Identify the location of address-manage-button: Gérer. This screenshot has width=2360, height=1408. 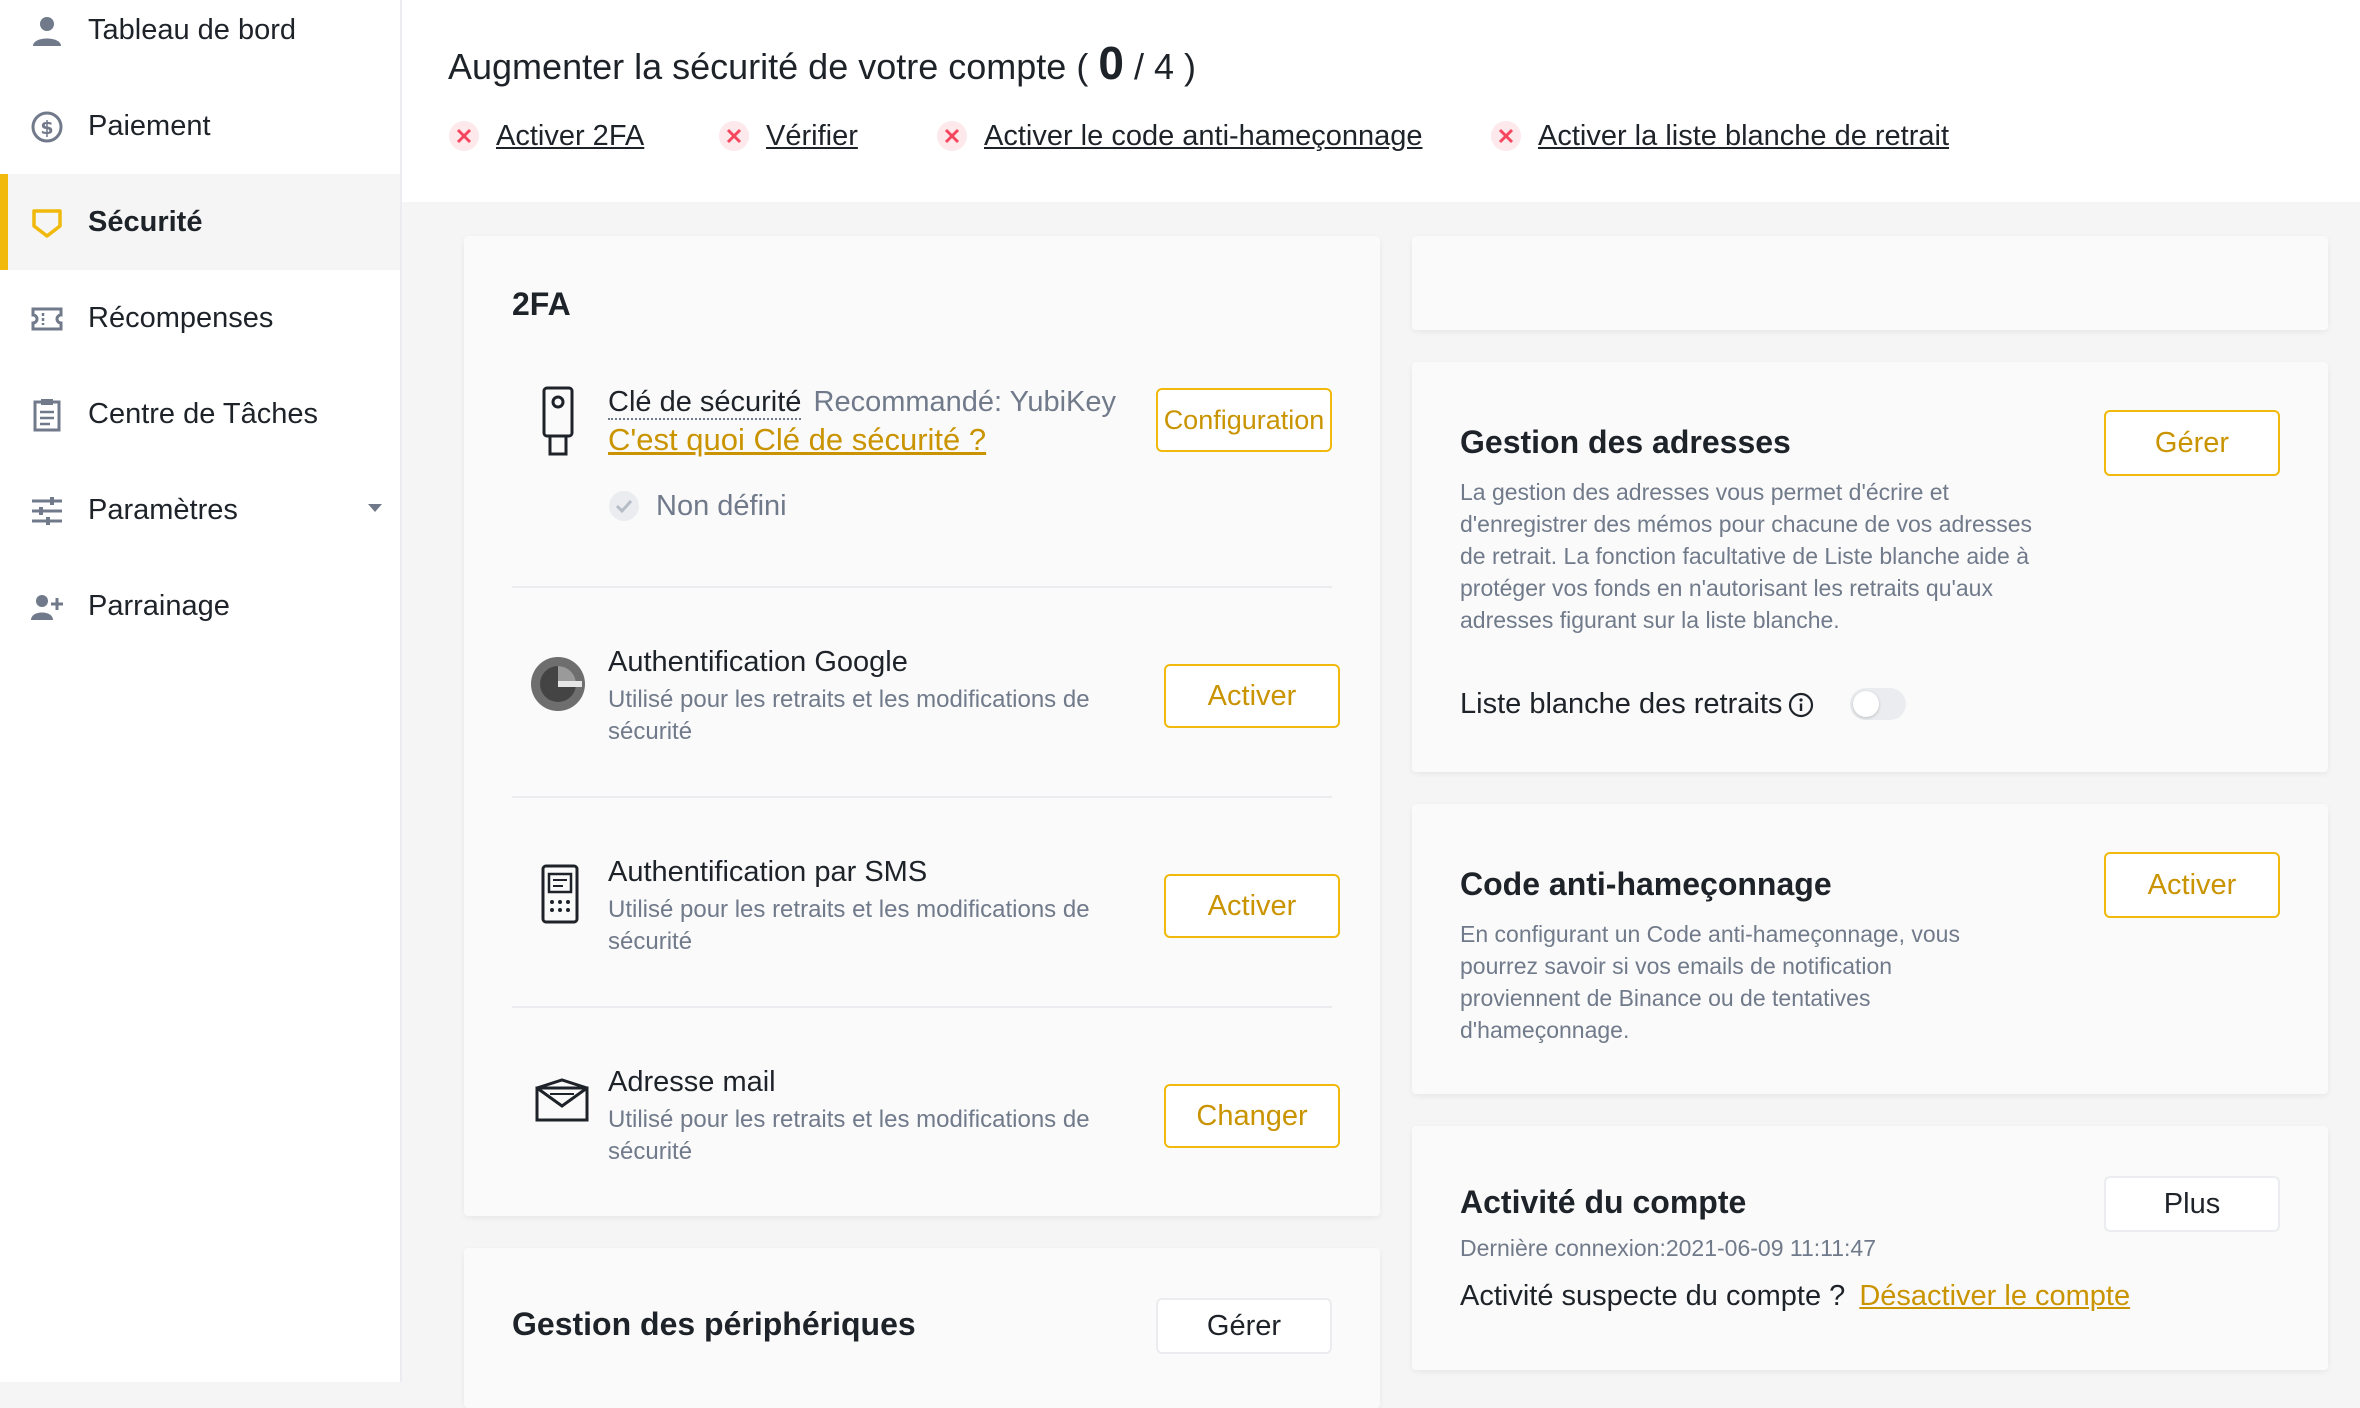
(2192, 443).